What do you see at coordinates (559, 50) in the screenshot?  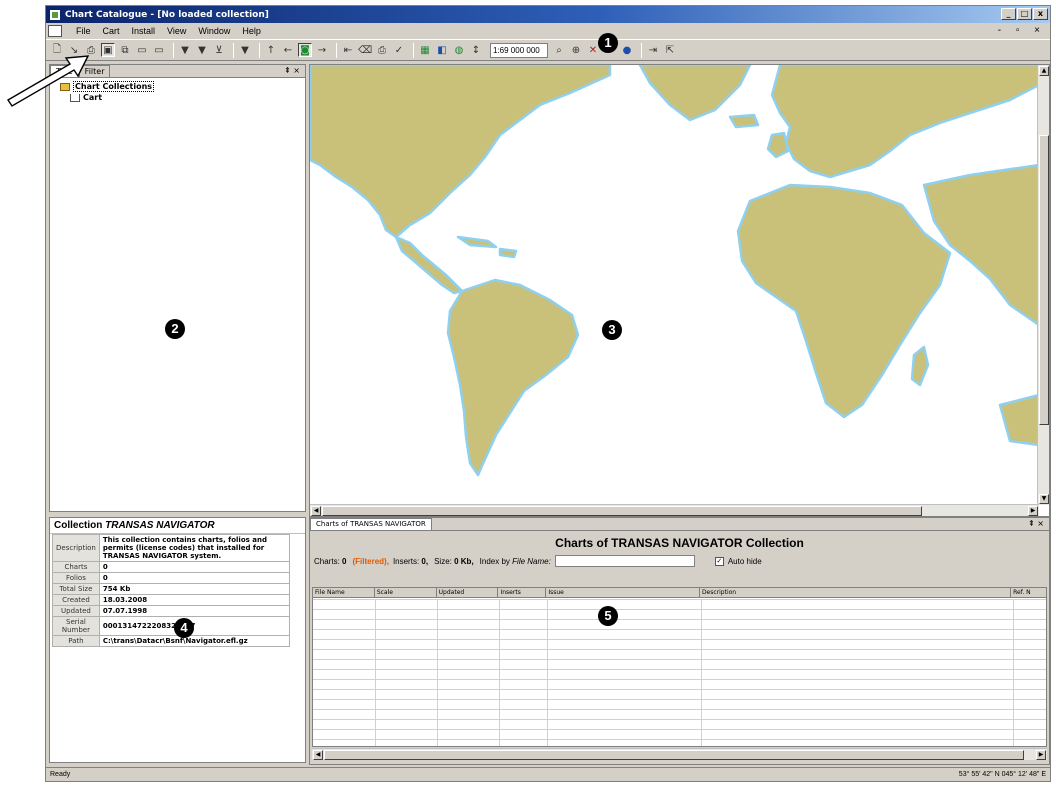 I see `zoom-icon: ⌕` at bounding box center [559, 50].